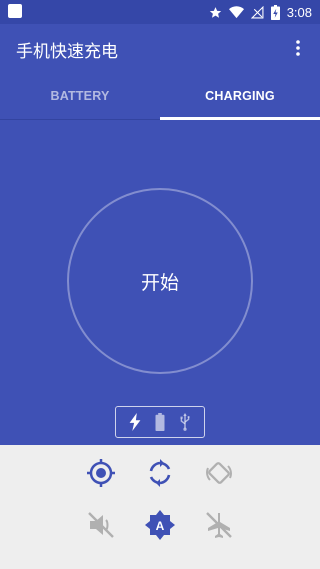 The height and width of the screenshot is (569, 320). I want to click on screen-rotation-icon, so click(219, 473).